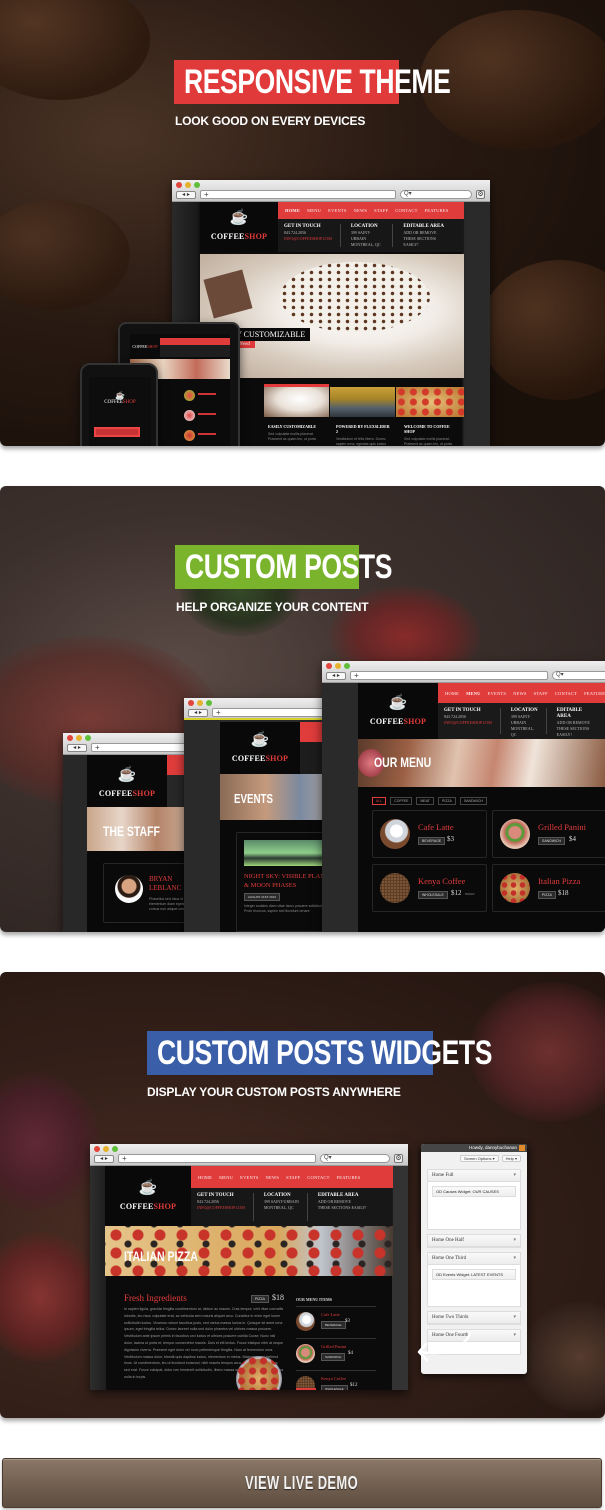  I want to click on section-subtitle: HELP ORGANIZE YOUR CONTENT, so click(272, 607).